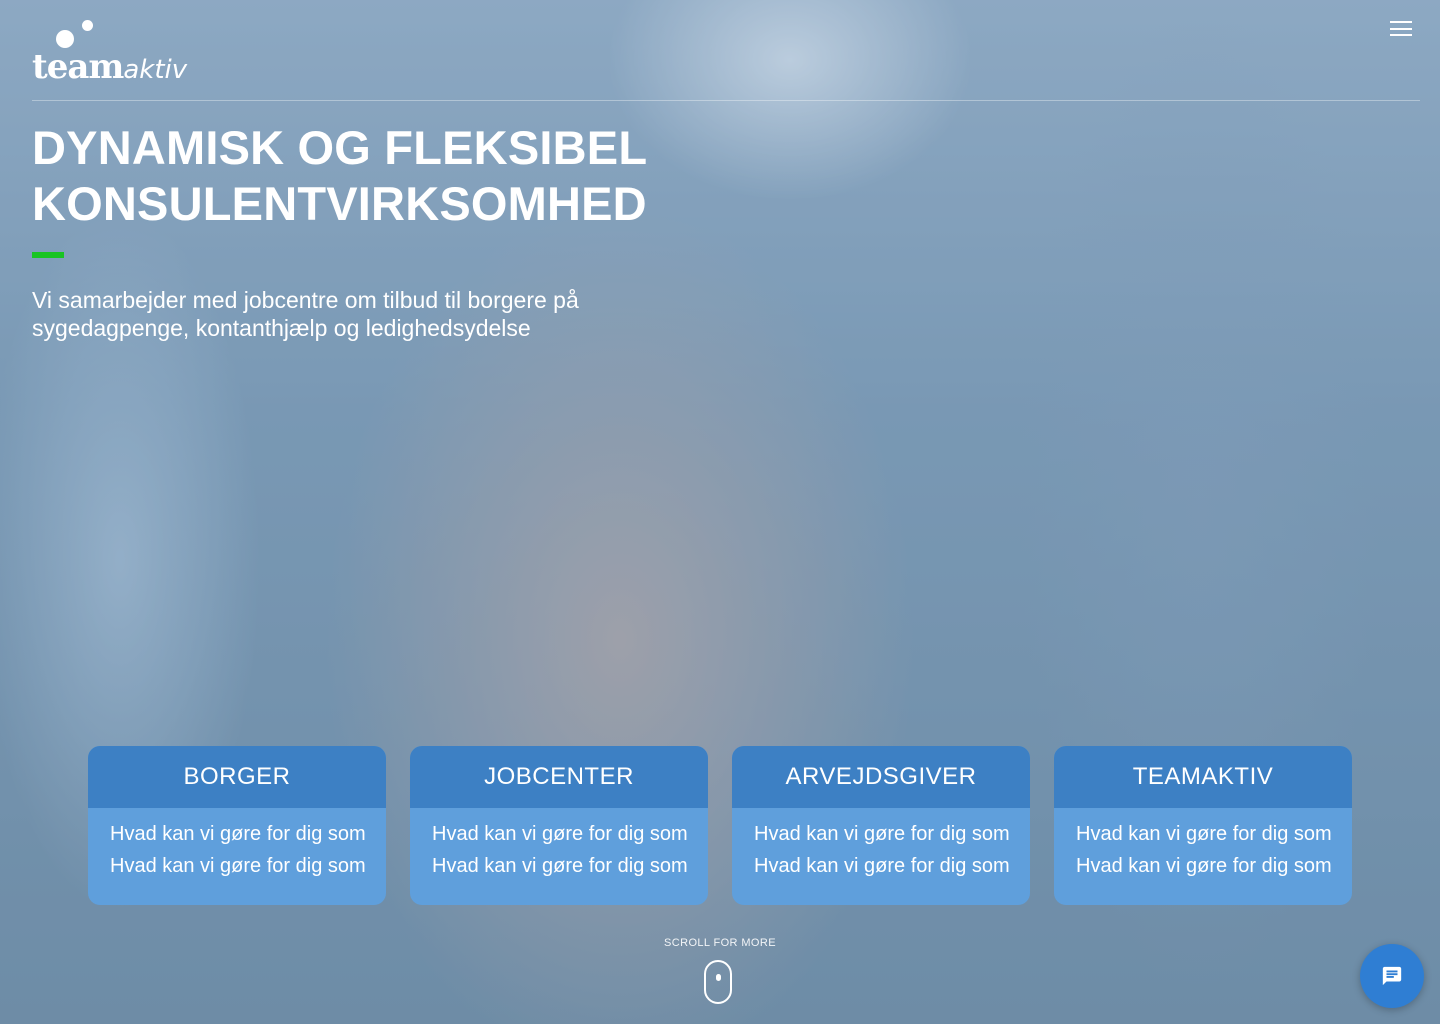  Describe the element at coordinates (237, 777) in the screenshot. I see `card-title: BORGER` at that location.